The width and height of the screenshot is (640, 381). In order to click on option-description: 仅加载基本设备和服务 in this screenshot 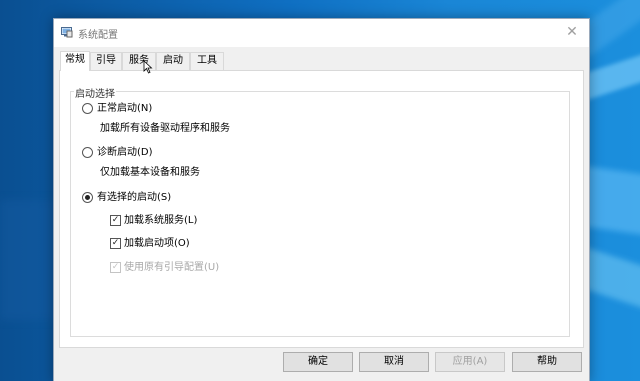, I will do `click(150, 172)`.